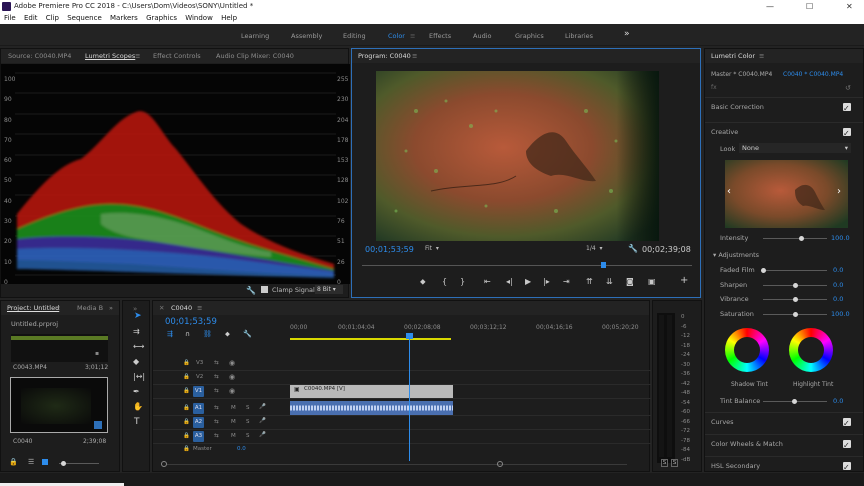  I want to click on menu-edit: Edit, so click(31, 18).